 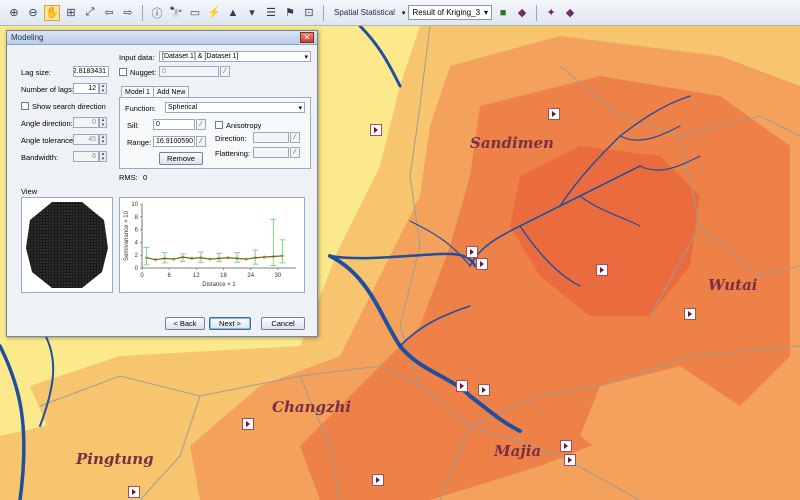 What do you see at coordinates (170, 276) in the screenshot?
I see `x-tick-label: 6` at bounding box center [170, 276].